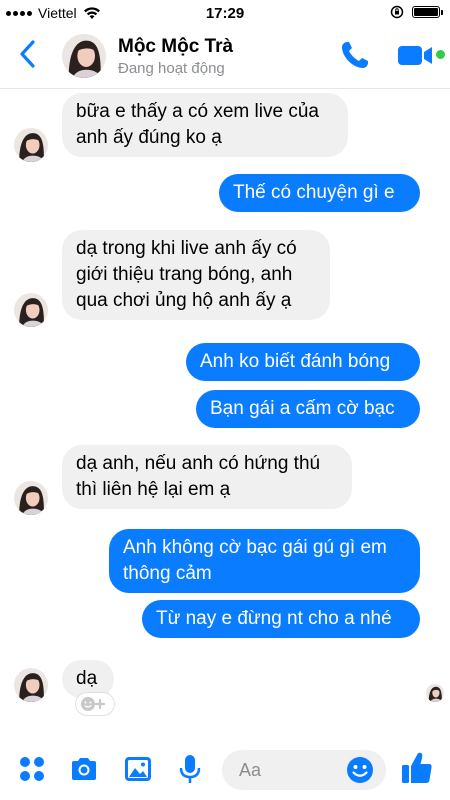 The height and width of the screenshot is (800, 450). I want to click on clock: 17:29, so click(225, 13).